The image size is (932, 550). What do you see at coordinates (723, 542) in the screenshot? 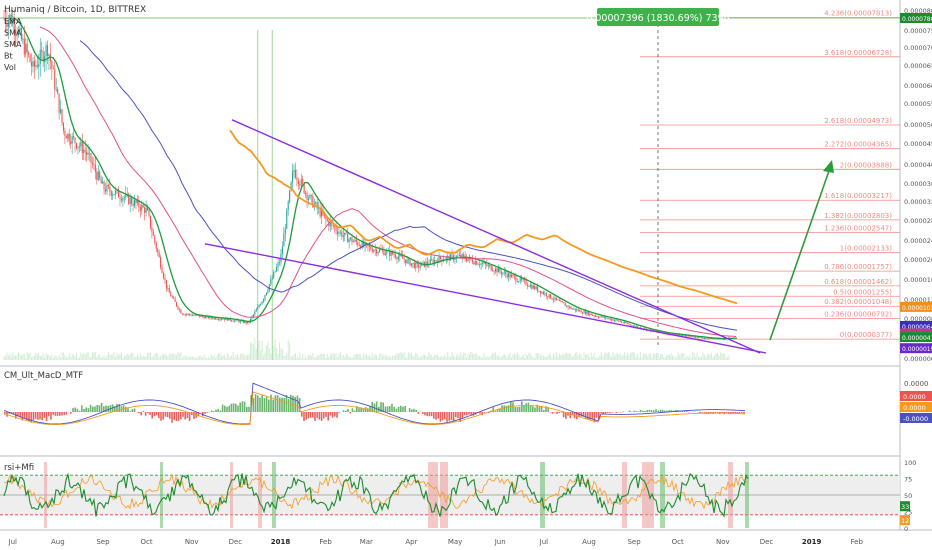
I see `time-tick-label: Nov` at bounding box center [723, 542].